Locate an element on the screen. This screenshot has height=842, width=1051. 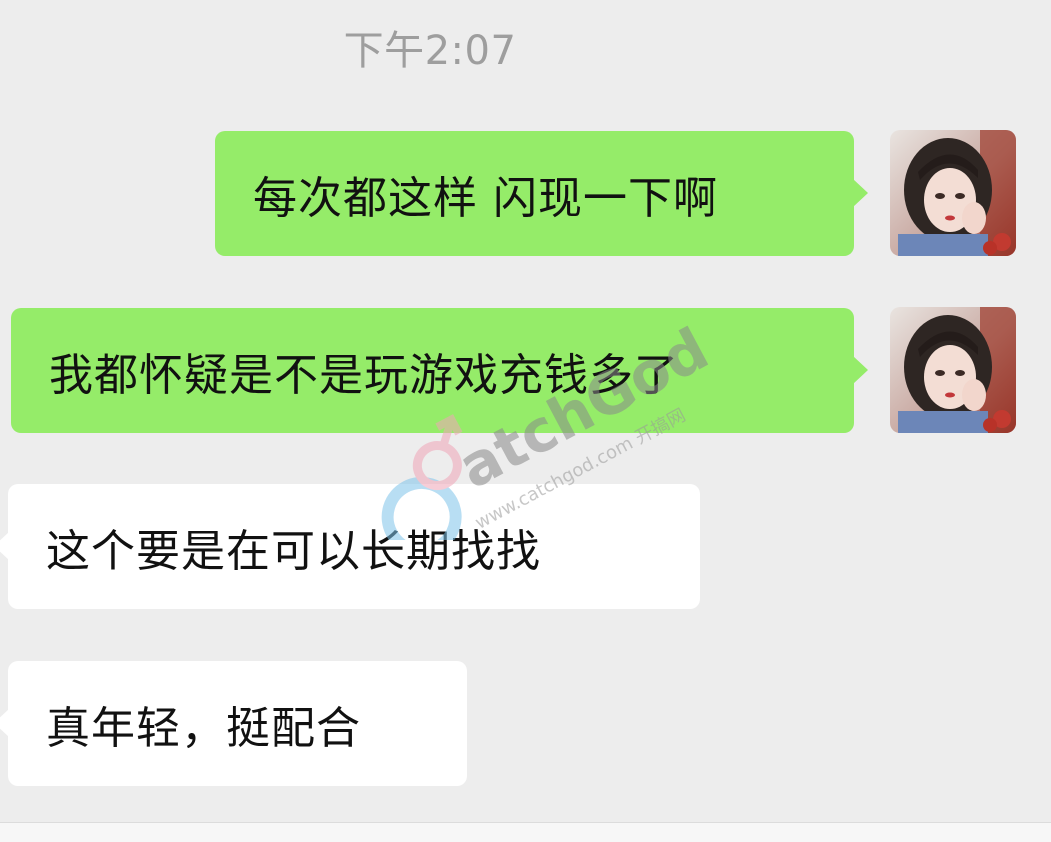
message-text: 每次都这样 闪现一下啊 is located at coordinates (485, 198).